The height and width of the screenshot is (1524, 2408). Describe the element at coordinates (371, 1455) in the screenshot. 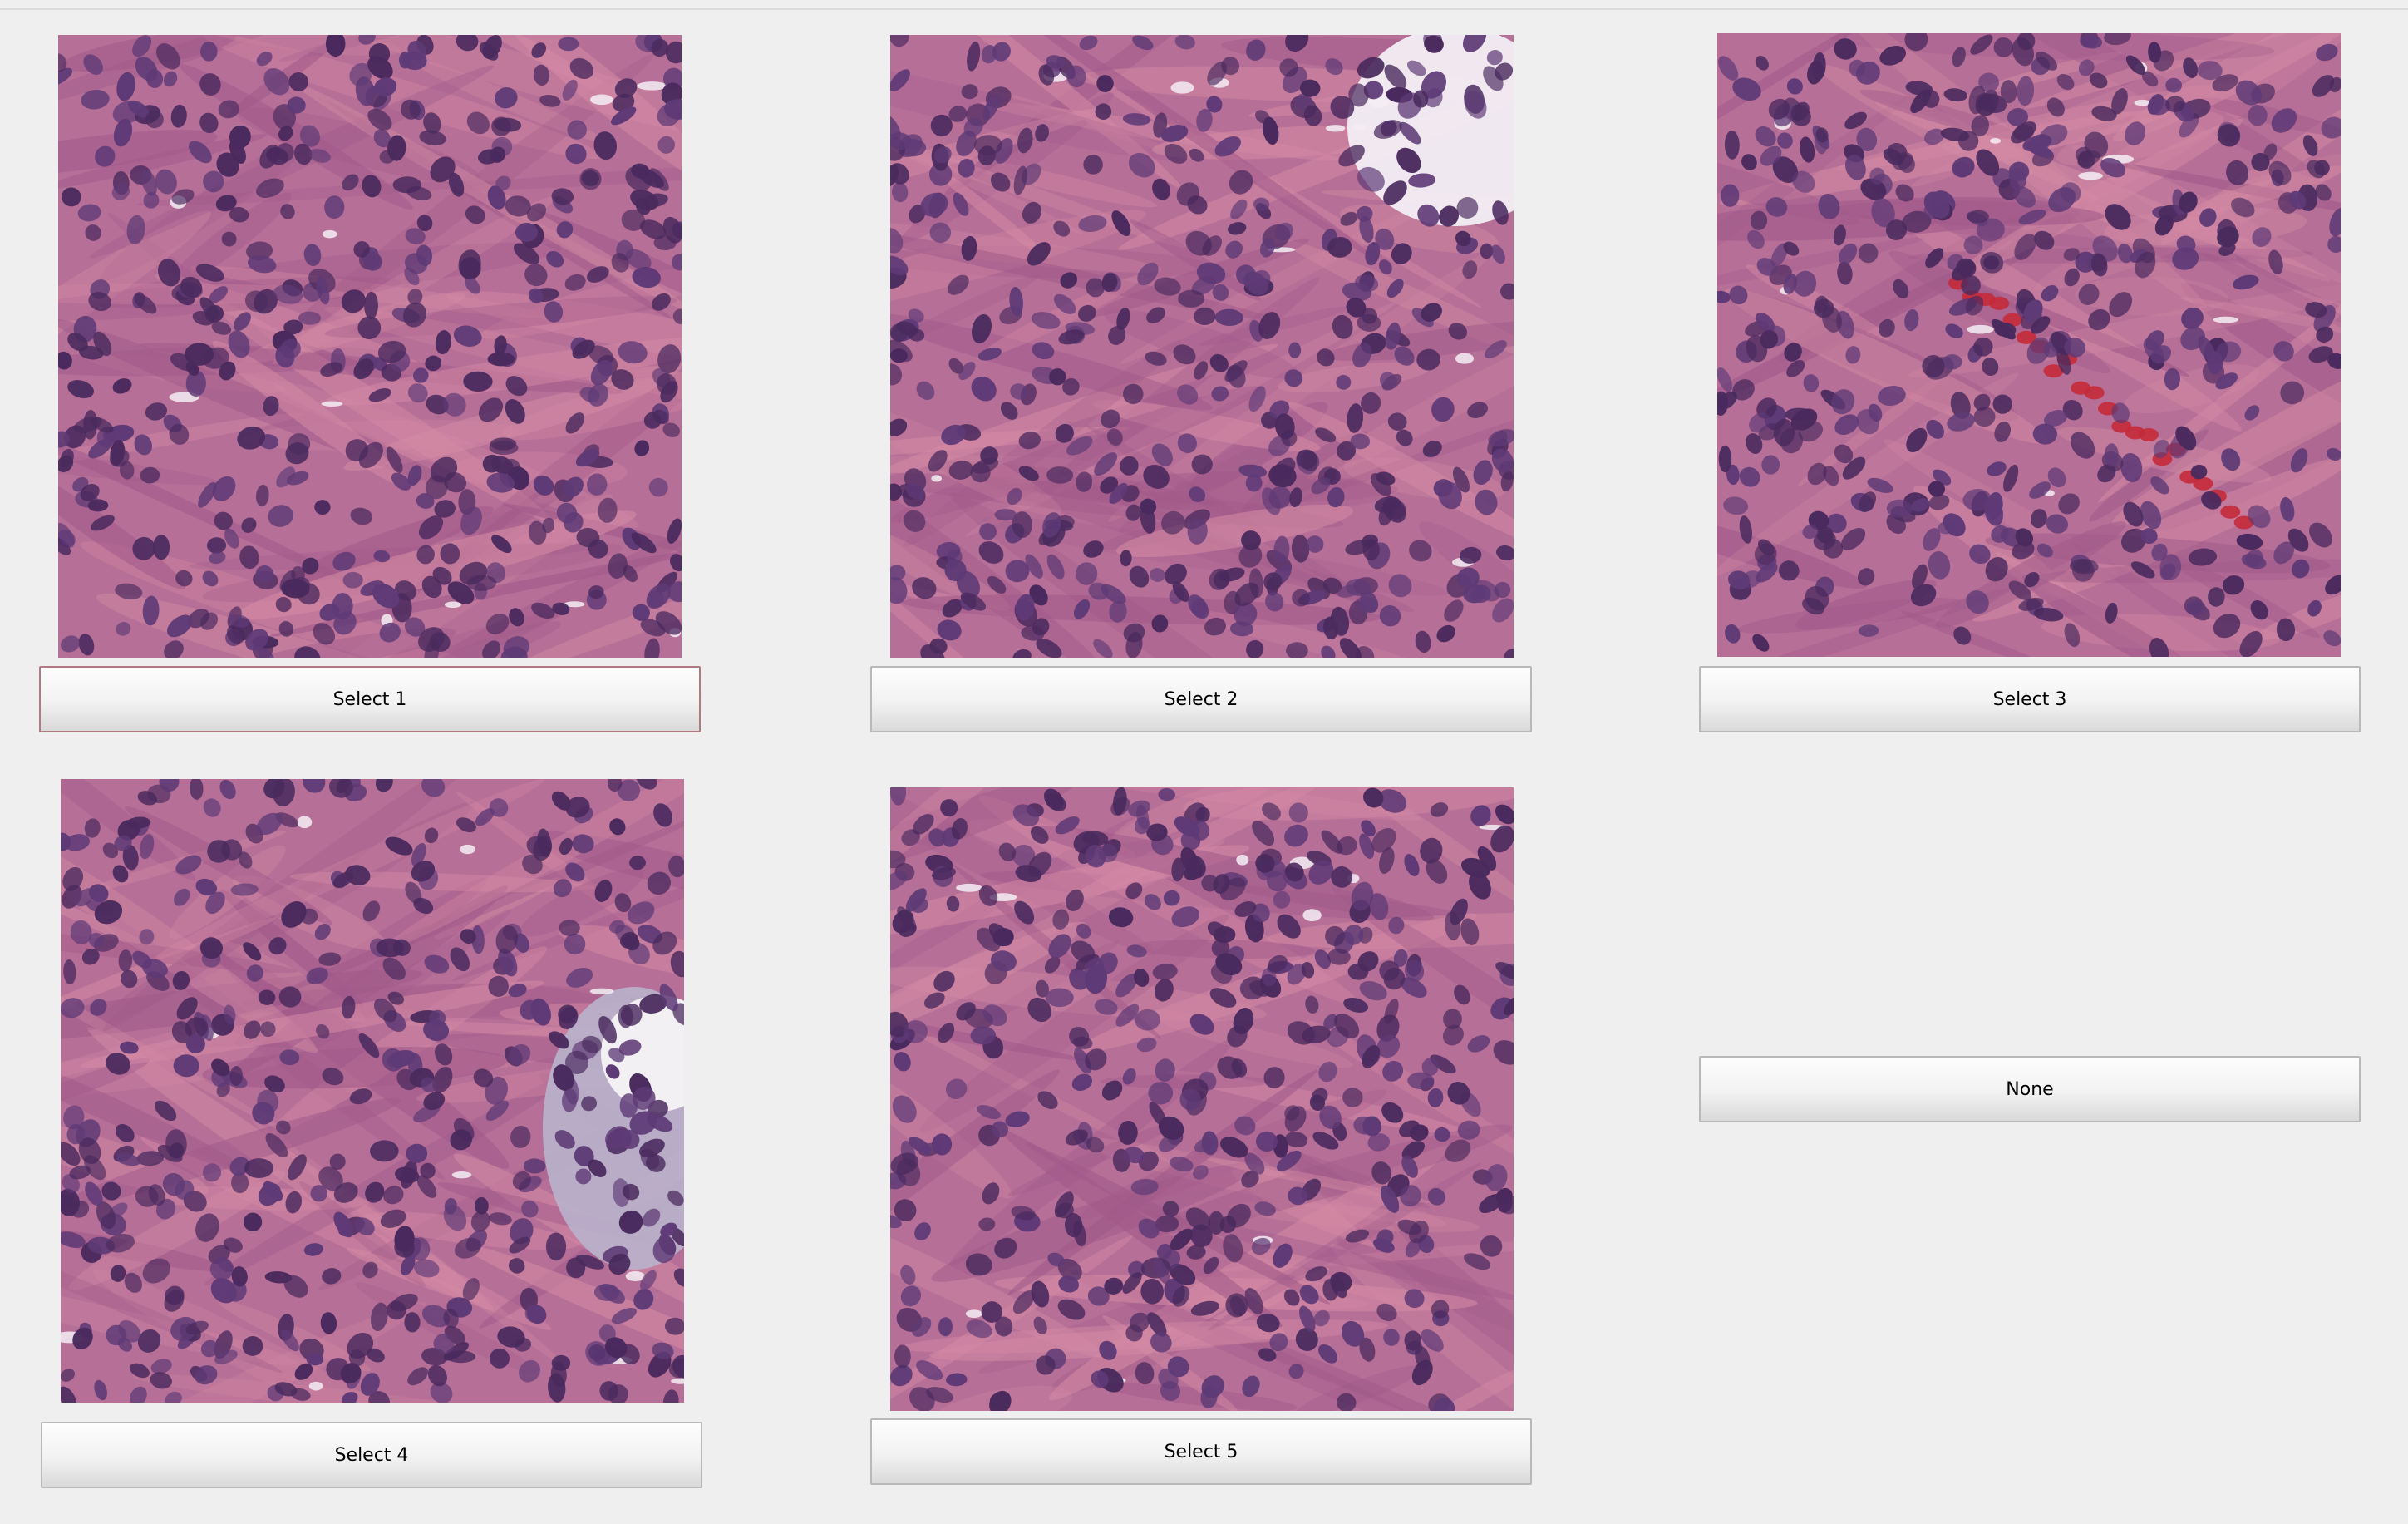

I see `select-4-button: Select 4` at that location.